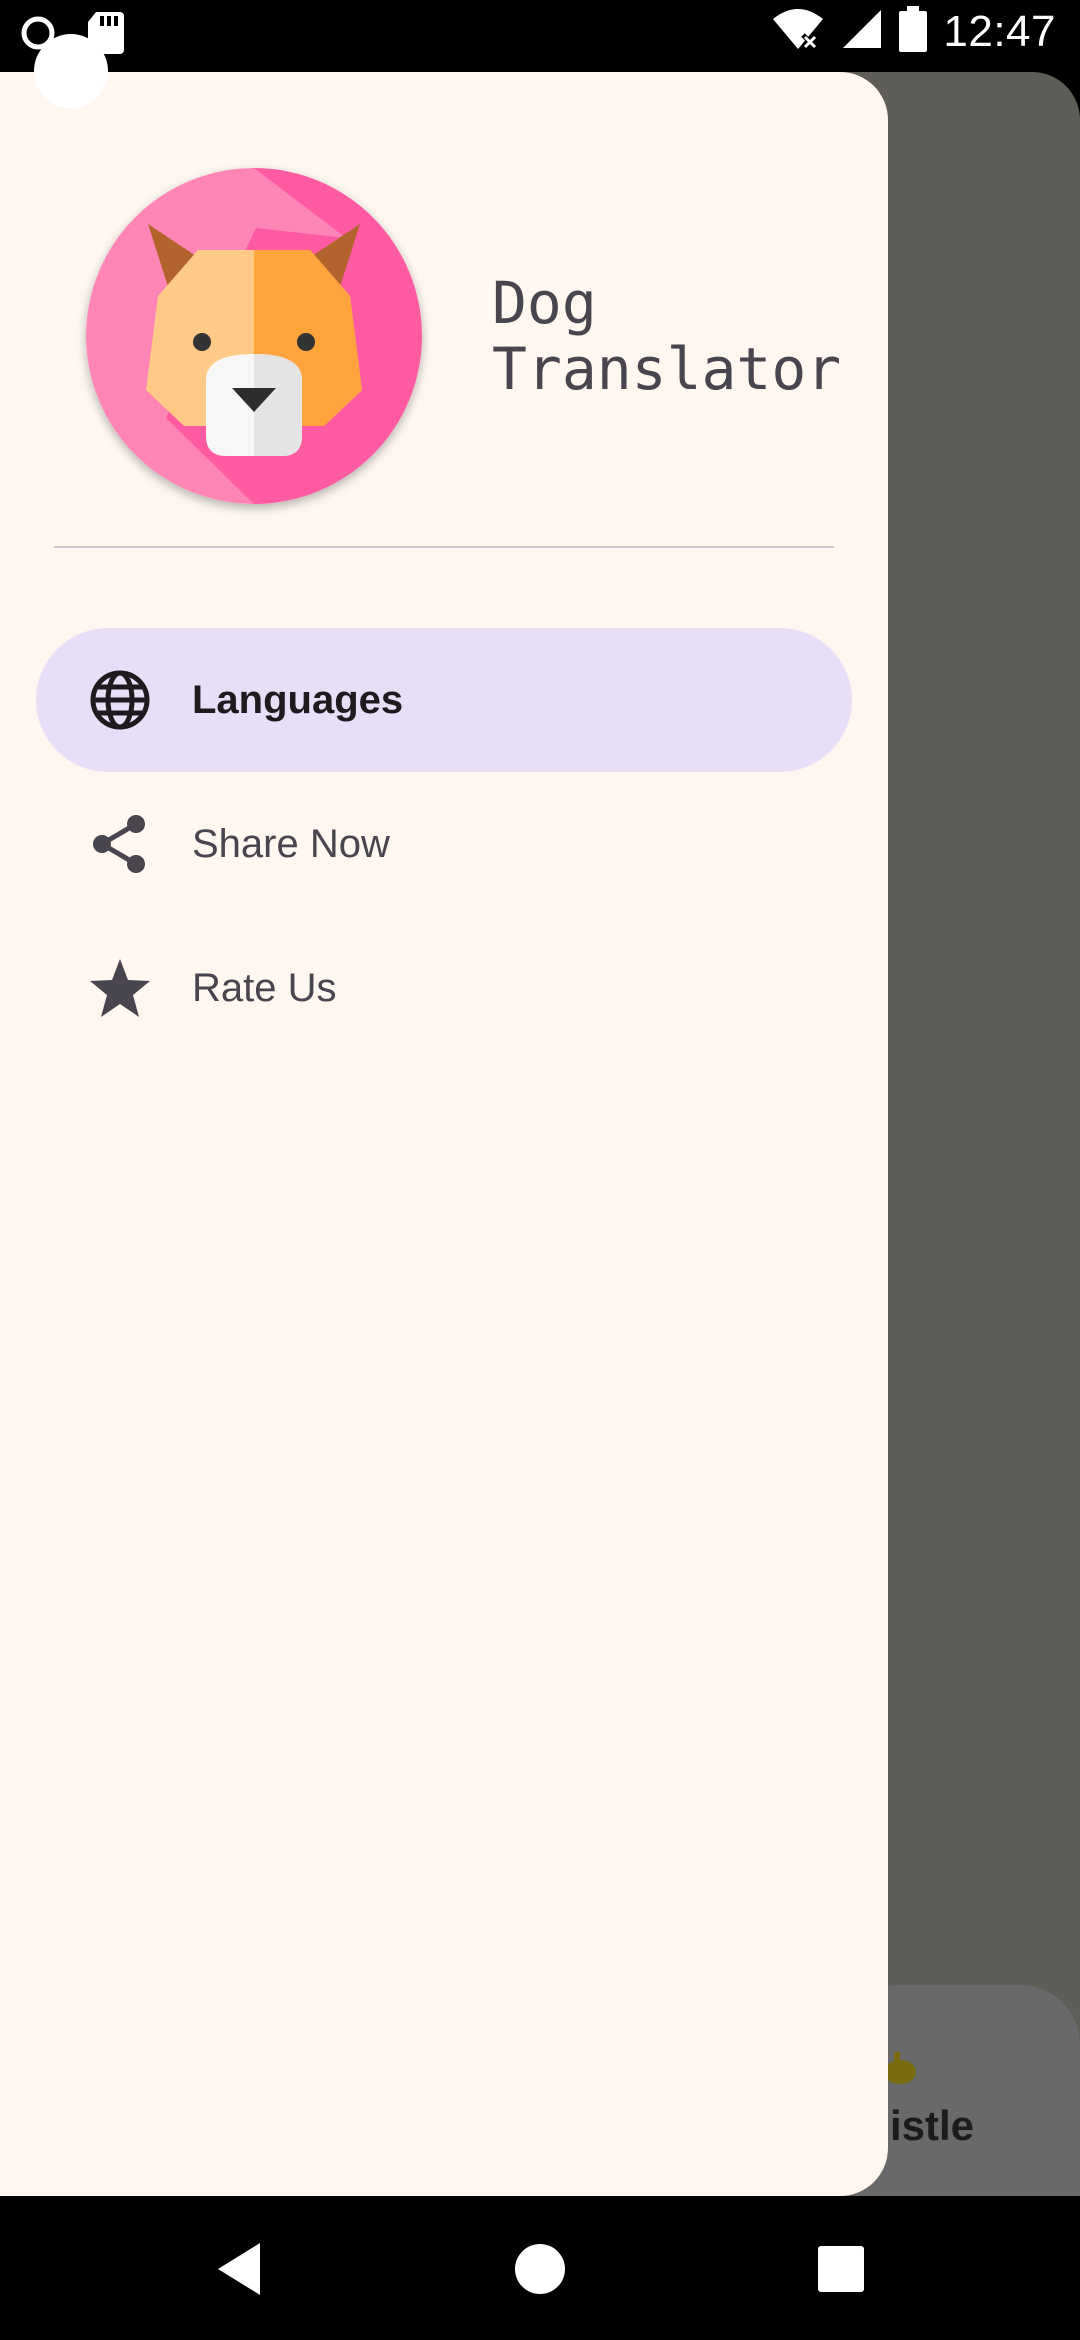 The height and width of the screenshot is (2340, 1080). Describe the element at coordinates (862, 31) in the screenshot. I see `signal-icon` at that location.